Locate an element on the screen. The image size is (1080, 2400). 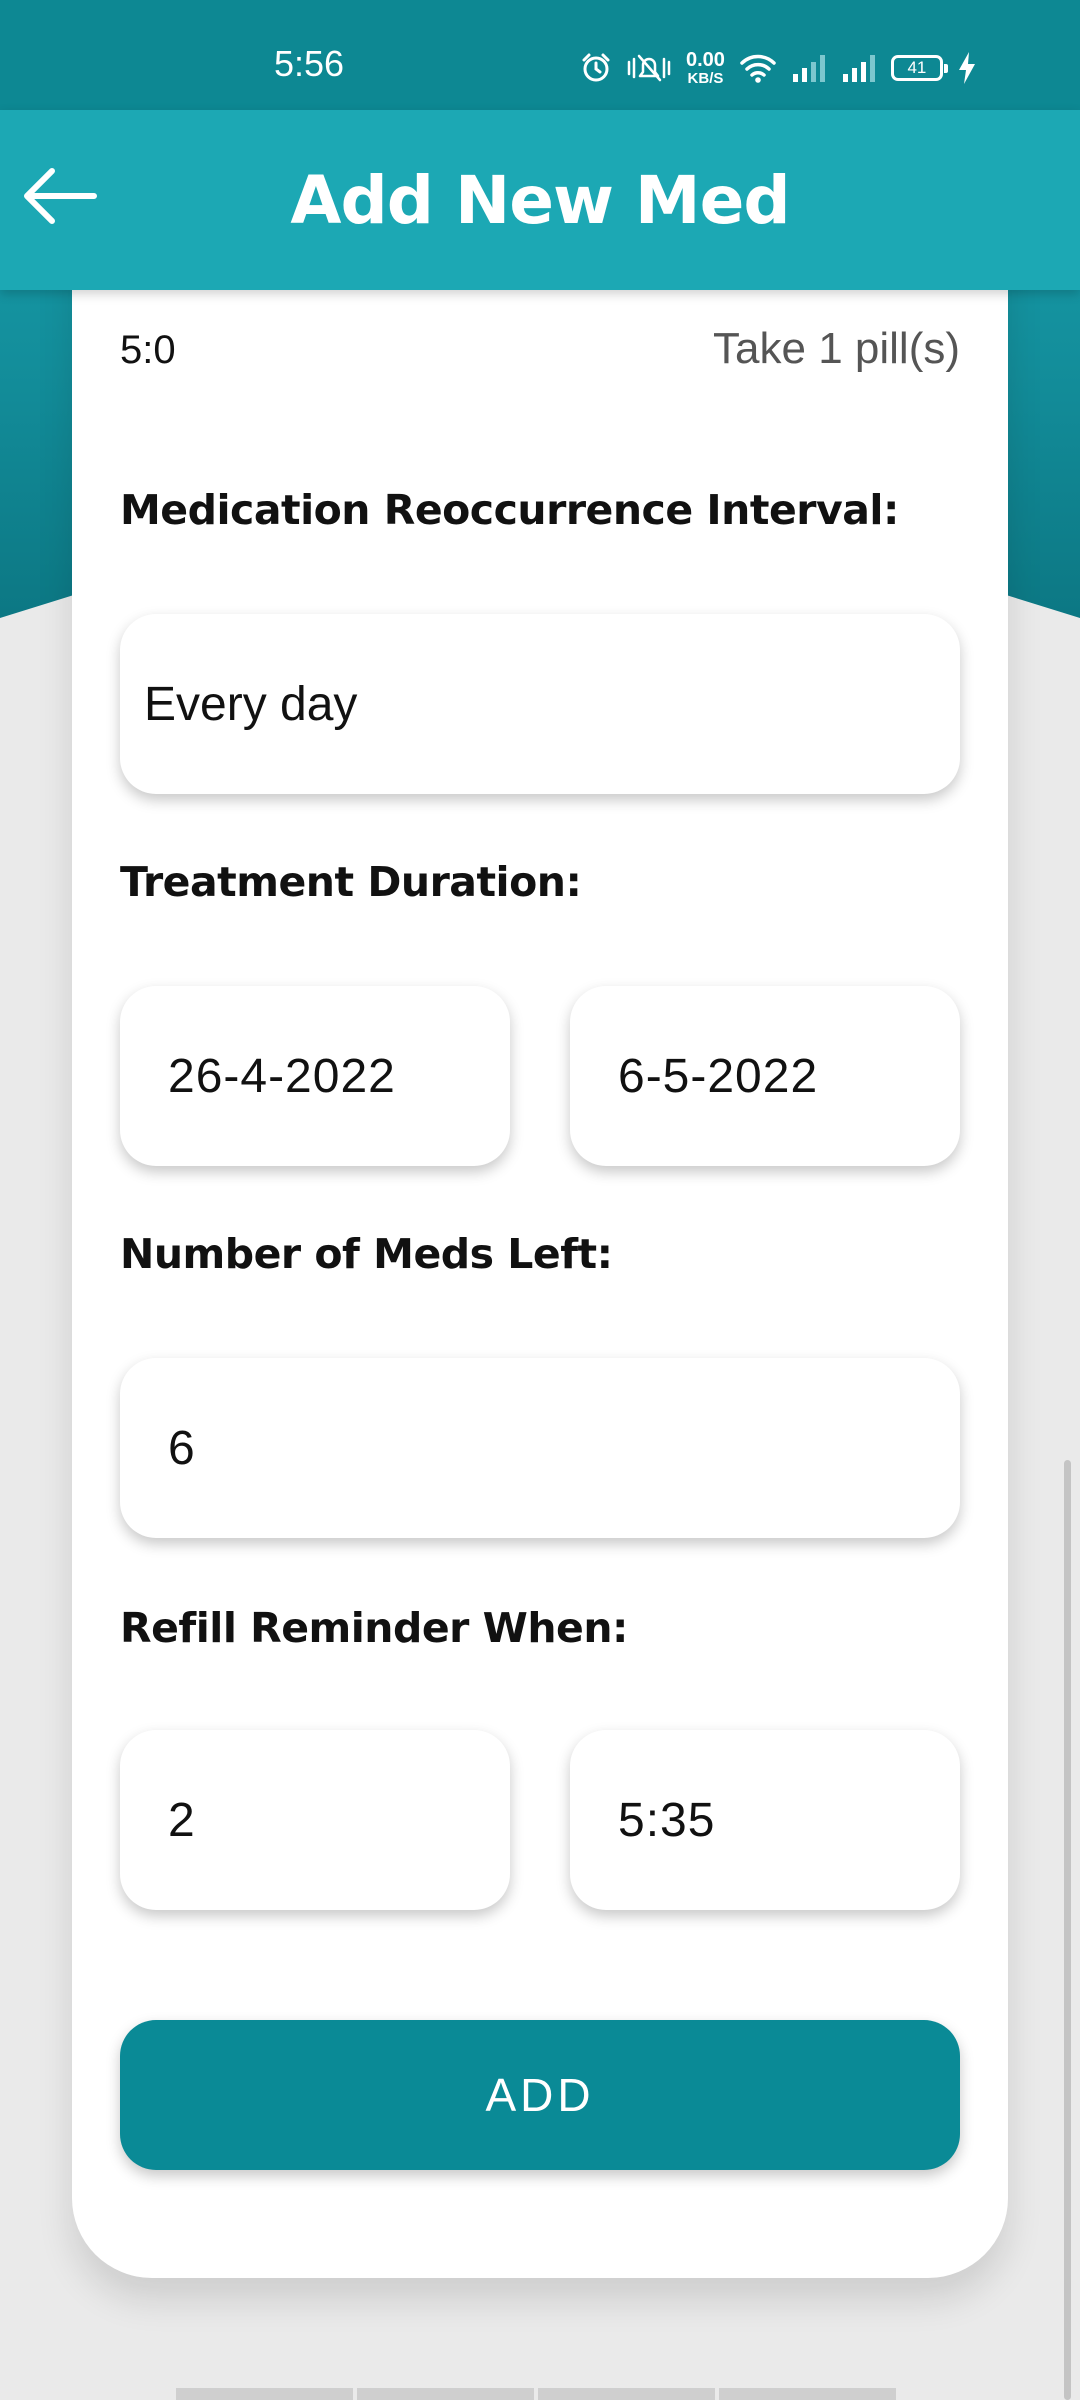
network-speed-value: 0.00 is located at coordinates (705, 60).